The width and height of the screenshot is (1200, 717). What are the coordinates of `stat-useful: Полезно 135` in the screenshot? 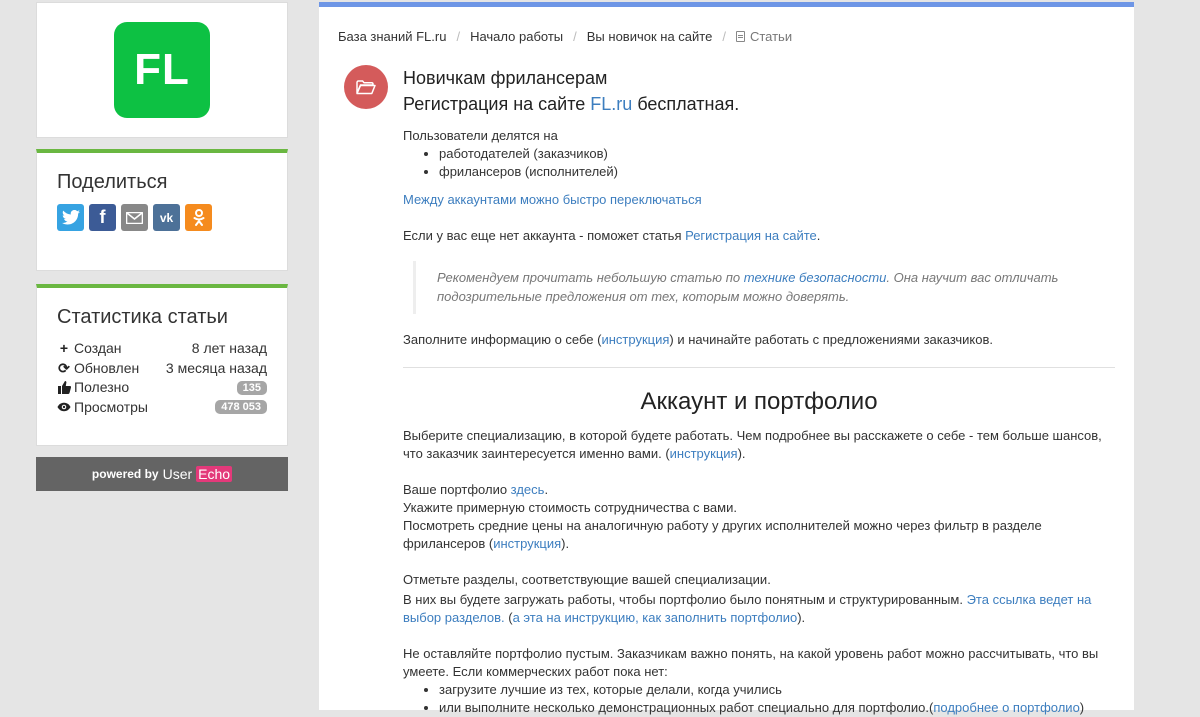 It's located at (162, 388).